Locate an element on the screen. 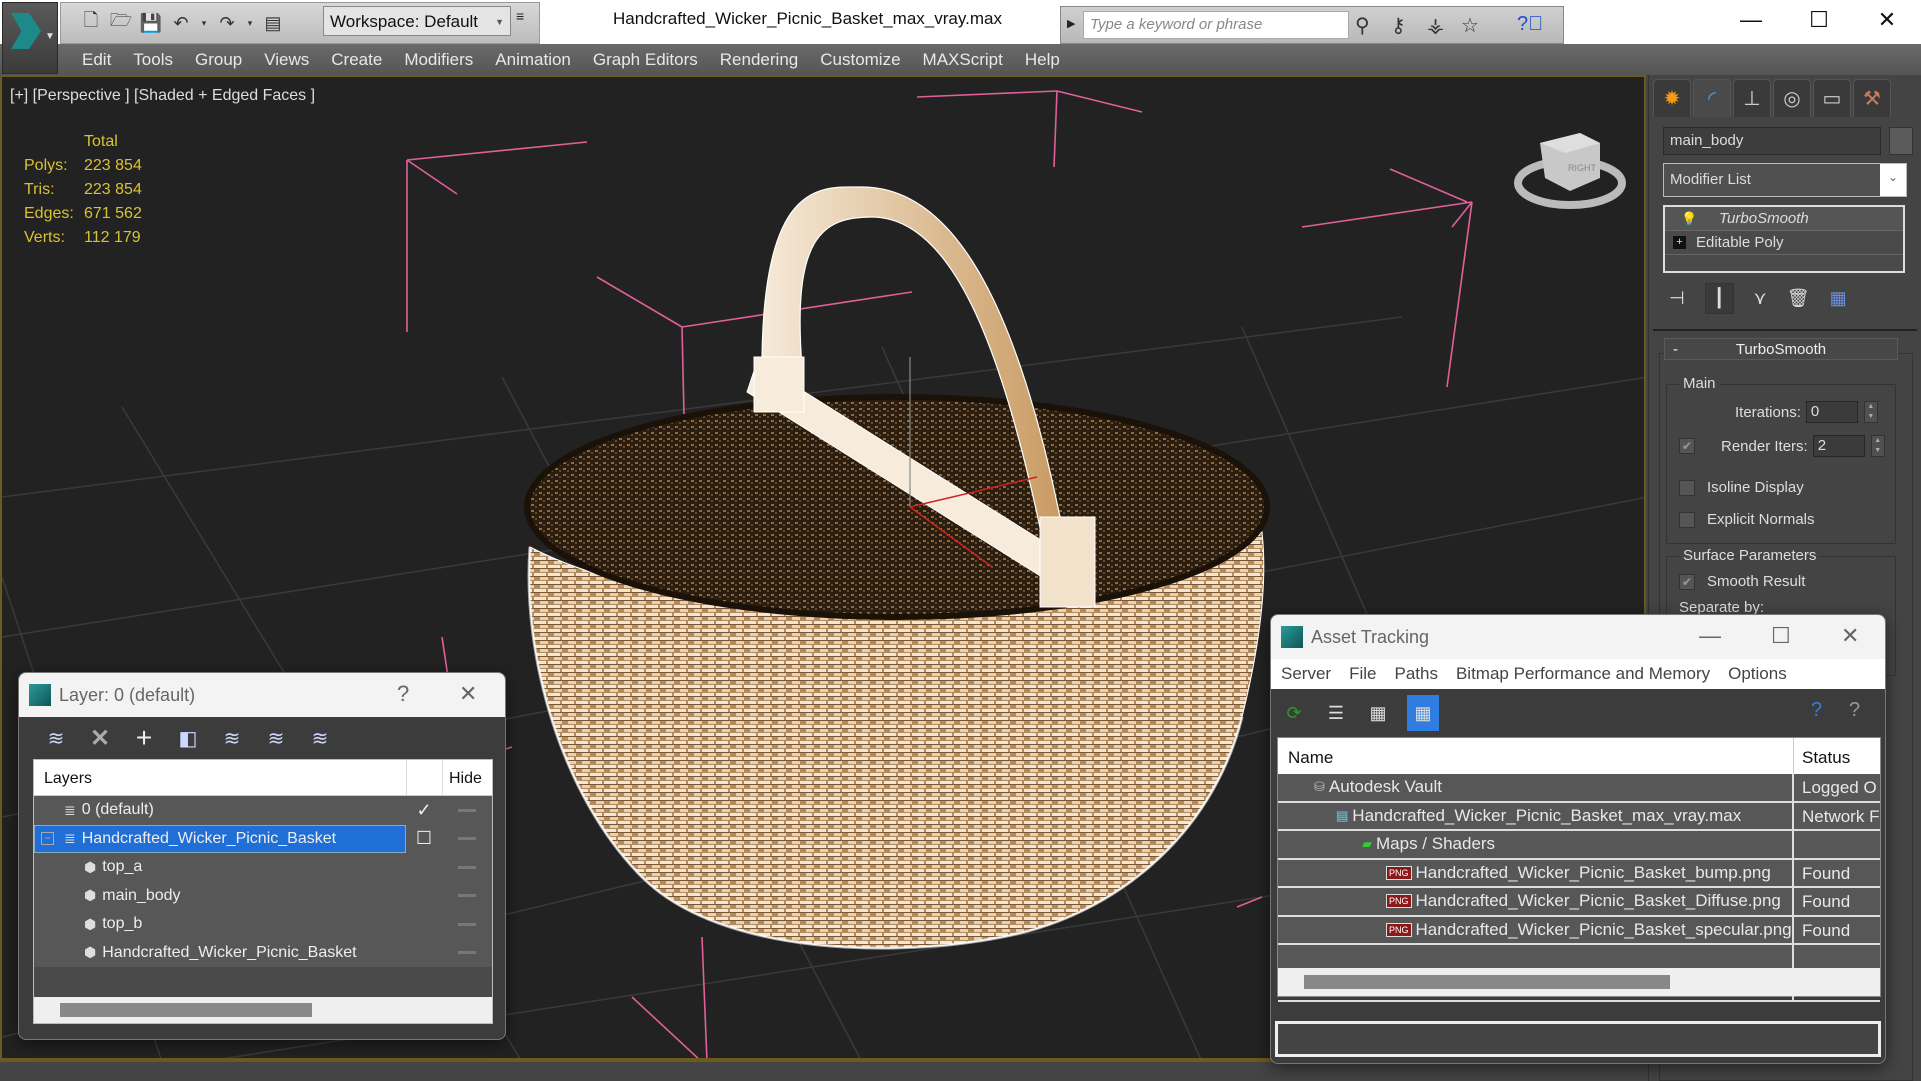  configure-modifier-sets-icon: ▦ is located at coordinates (1838, 298).